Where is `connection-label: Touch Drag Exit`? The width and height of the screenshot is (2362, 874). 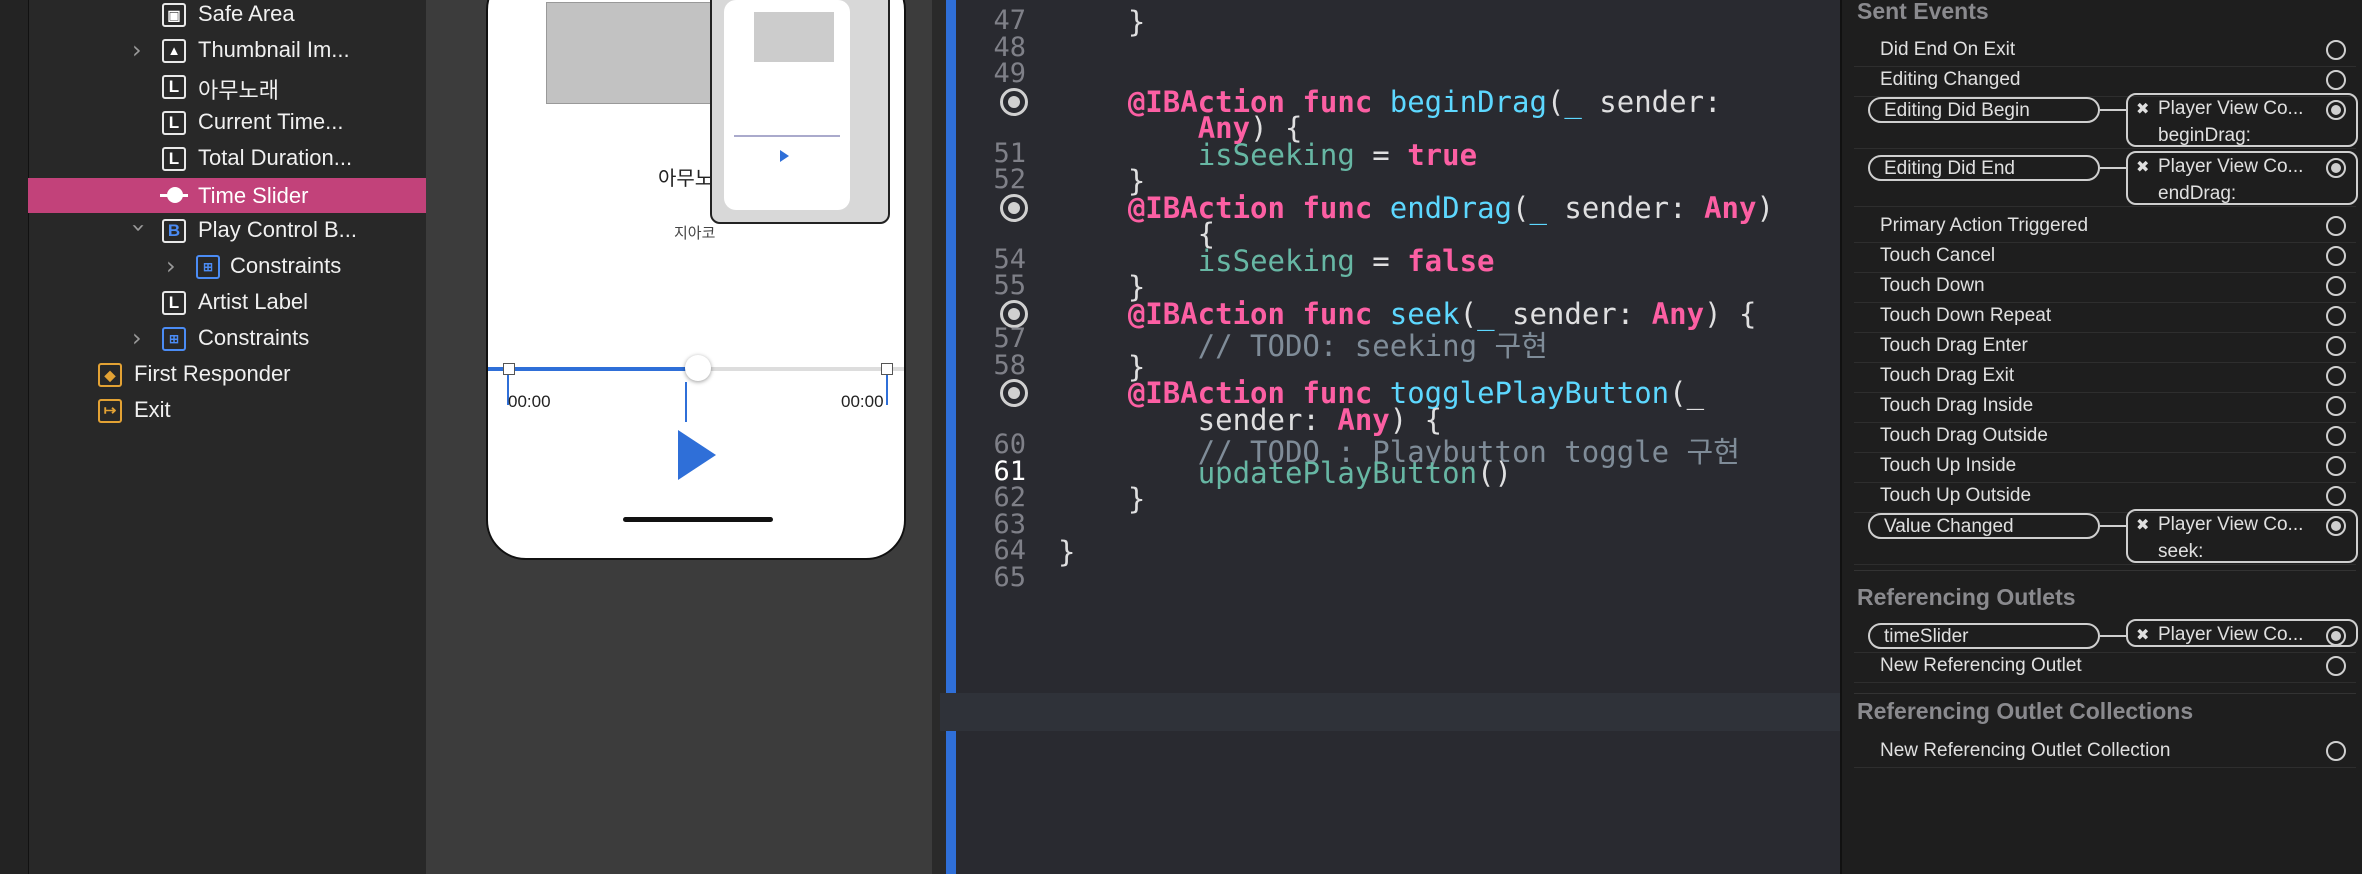
connection-label: Touch Drag Exit is located at coordinates (1947, 375).